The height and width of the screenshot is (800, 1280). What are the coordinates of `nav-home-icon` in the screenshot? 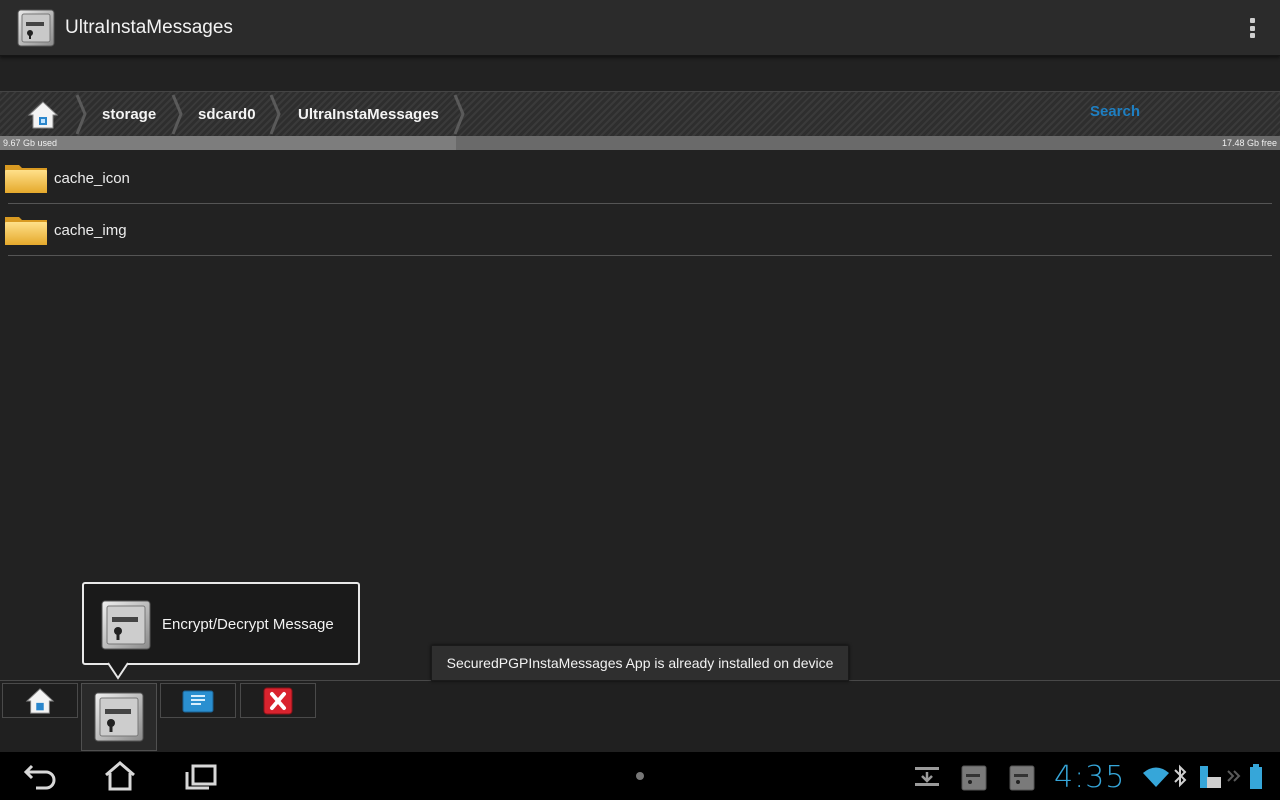 It's located at (120, 776).